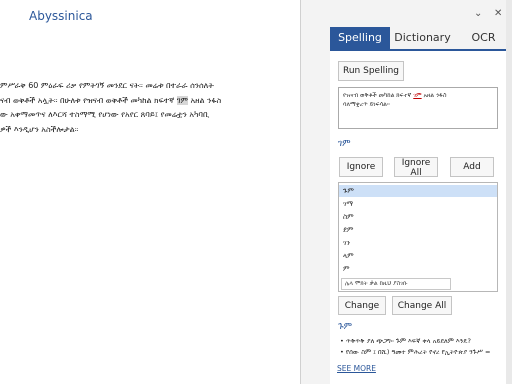 The width and height of the screenshot is (512, 384). Describe the element at coordinates (405, 341) in the screenshot. I see `definition-line: • ጥቅጥቅ ያለ ጭጋግ። ጉም እፍኛ ቀላ አይደለም እንዴ?` at that location.